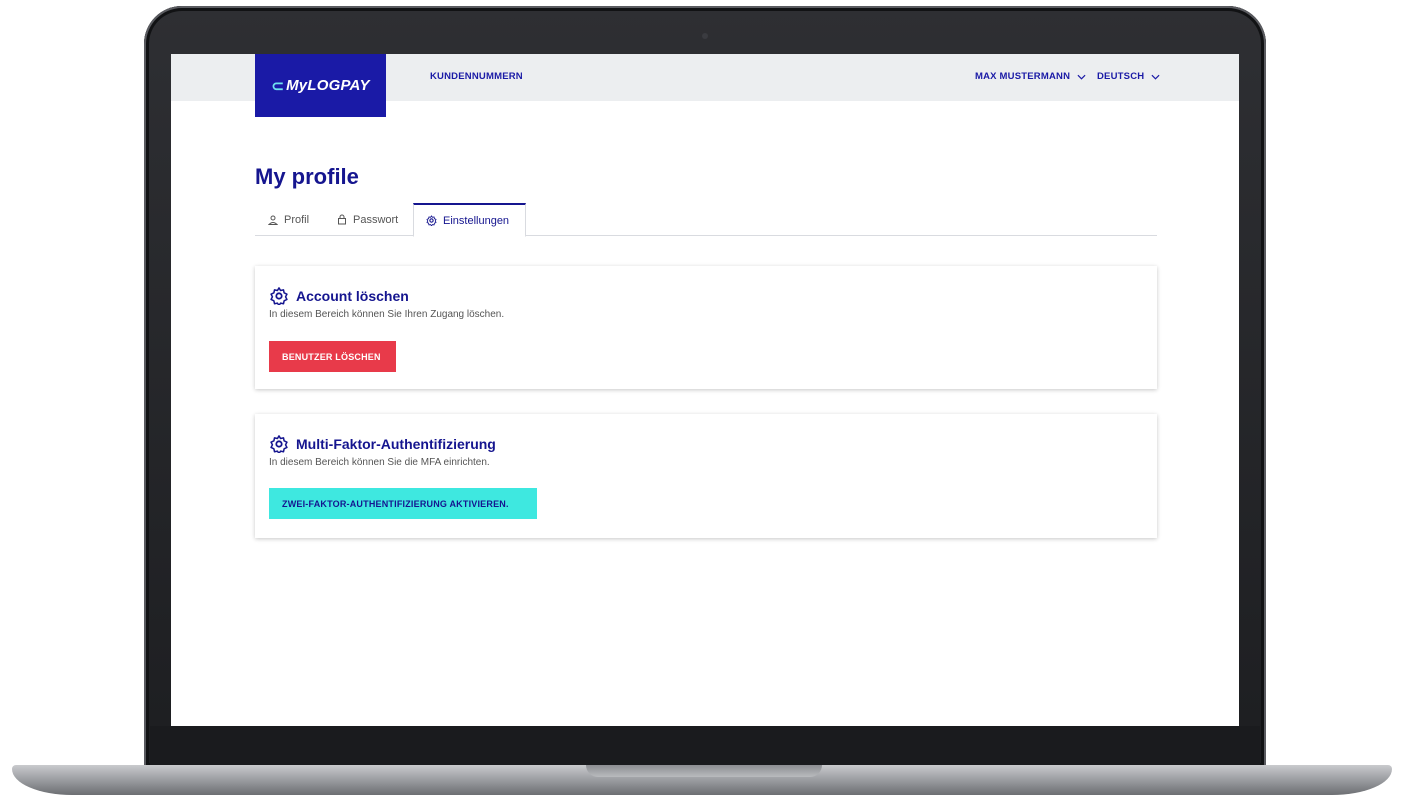 The height and width of the screenshot is (803, 1402). I want to click on tab-label: Profil, so click(297, 219).